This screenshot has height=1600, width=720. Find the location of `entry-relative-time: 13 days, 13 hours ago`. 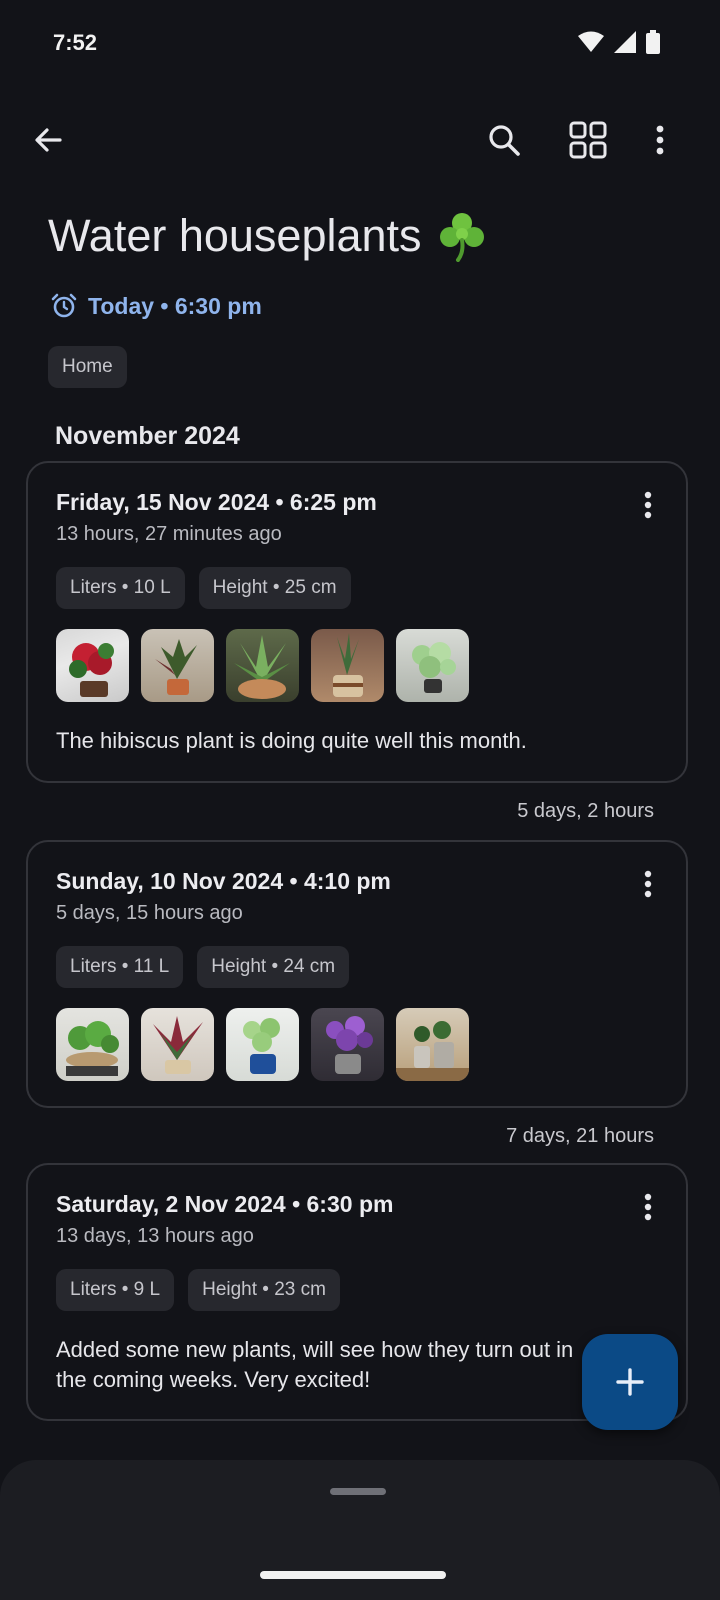

entry-relative-time: 13 days, 13 hours ago is located at coordinates (155, 1236).